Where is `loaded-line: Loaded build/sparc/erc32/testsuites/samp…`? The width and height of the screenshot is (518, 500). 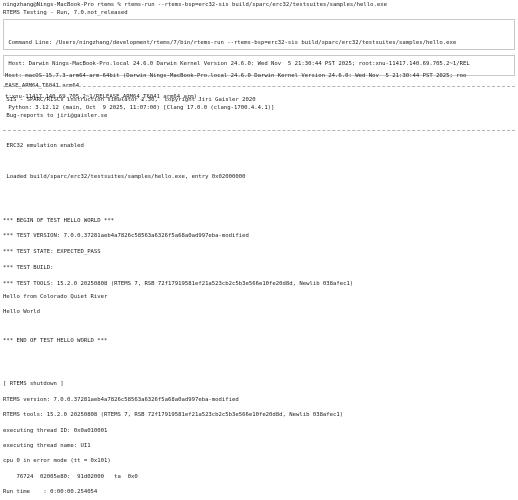 loaded-line: Loaded build/sparc/erc32/testsuites/samp… is located at coordinates (124, 177).